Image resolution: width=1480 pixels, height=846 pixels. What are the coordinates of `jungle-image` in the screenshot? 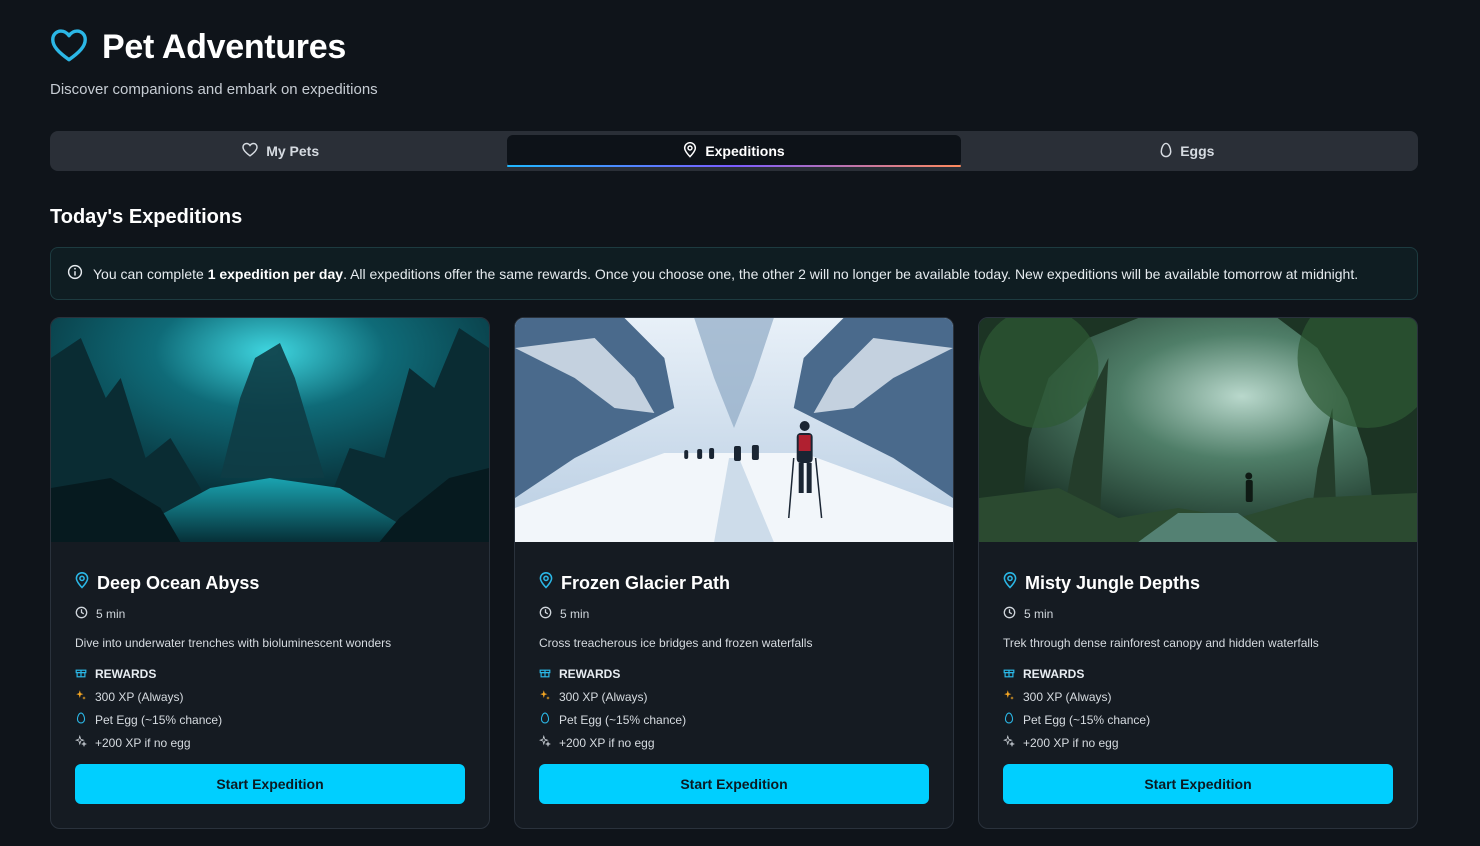 It's located at (1198, 430).